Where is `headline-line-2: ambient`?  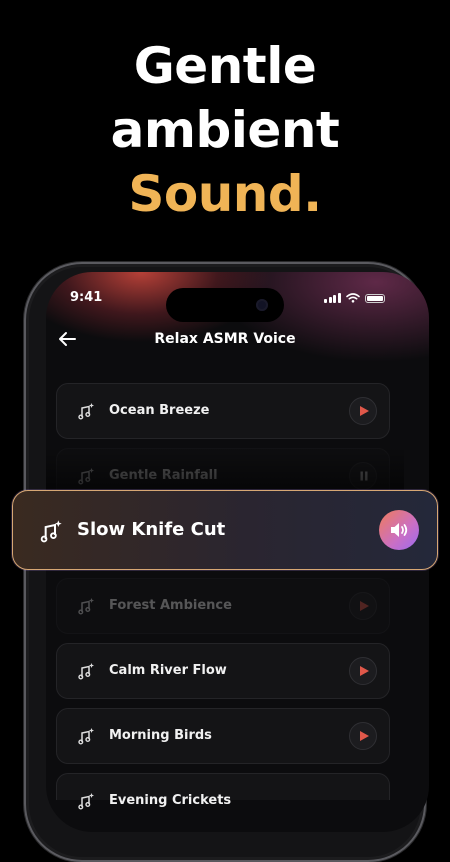
headline-line-2: ambient is located at coordinates (225, 130).